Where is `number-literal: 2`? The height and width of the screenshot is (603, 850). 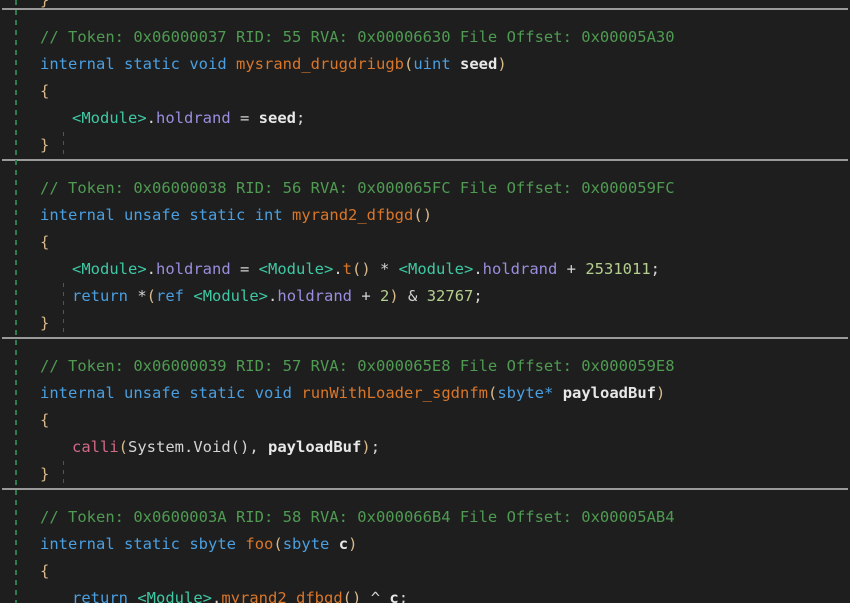 number-literal: 2 is located at coordinates (385, 296).